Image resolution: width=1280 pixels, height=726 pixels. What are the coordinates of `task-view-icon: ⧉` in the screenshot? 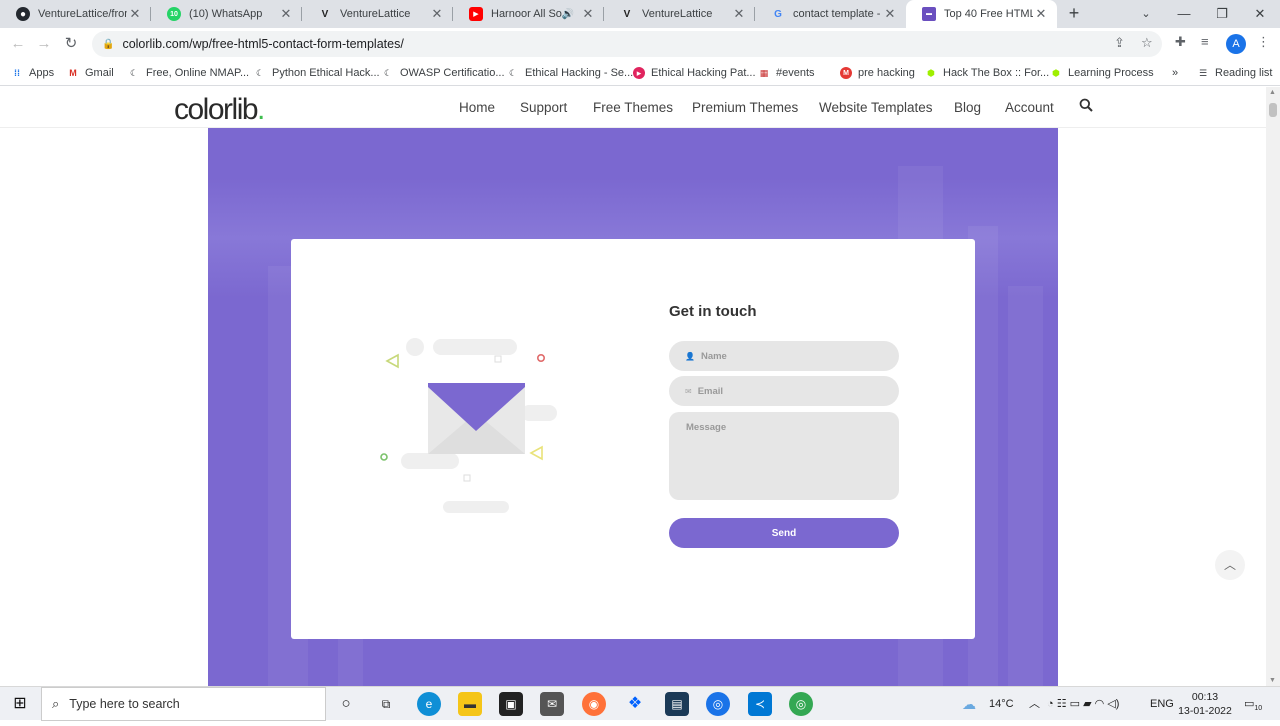 It's located at (386, 704).